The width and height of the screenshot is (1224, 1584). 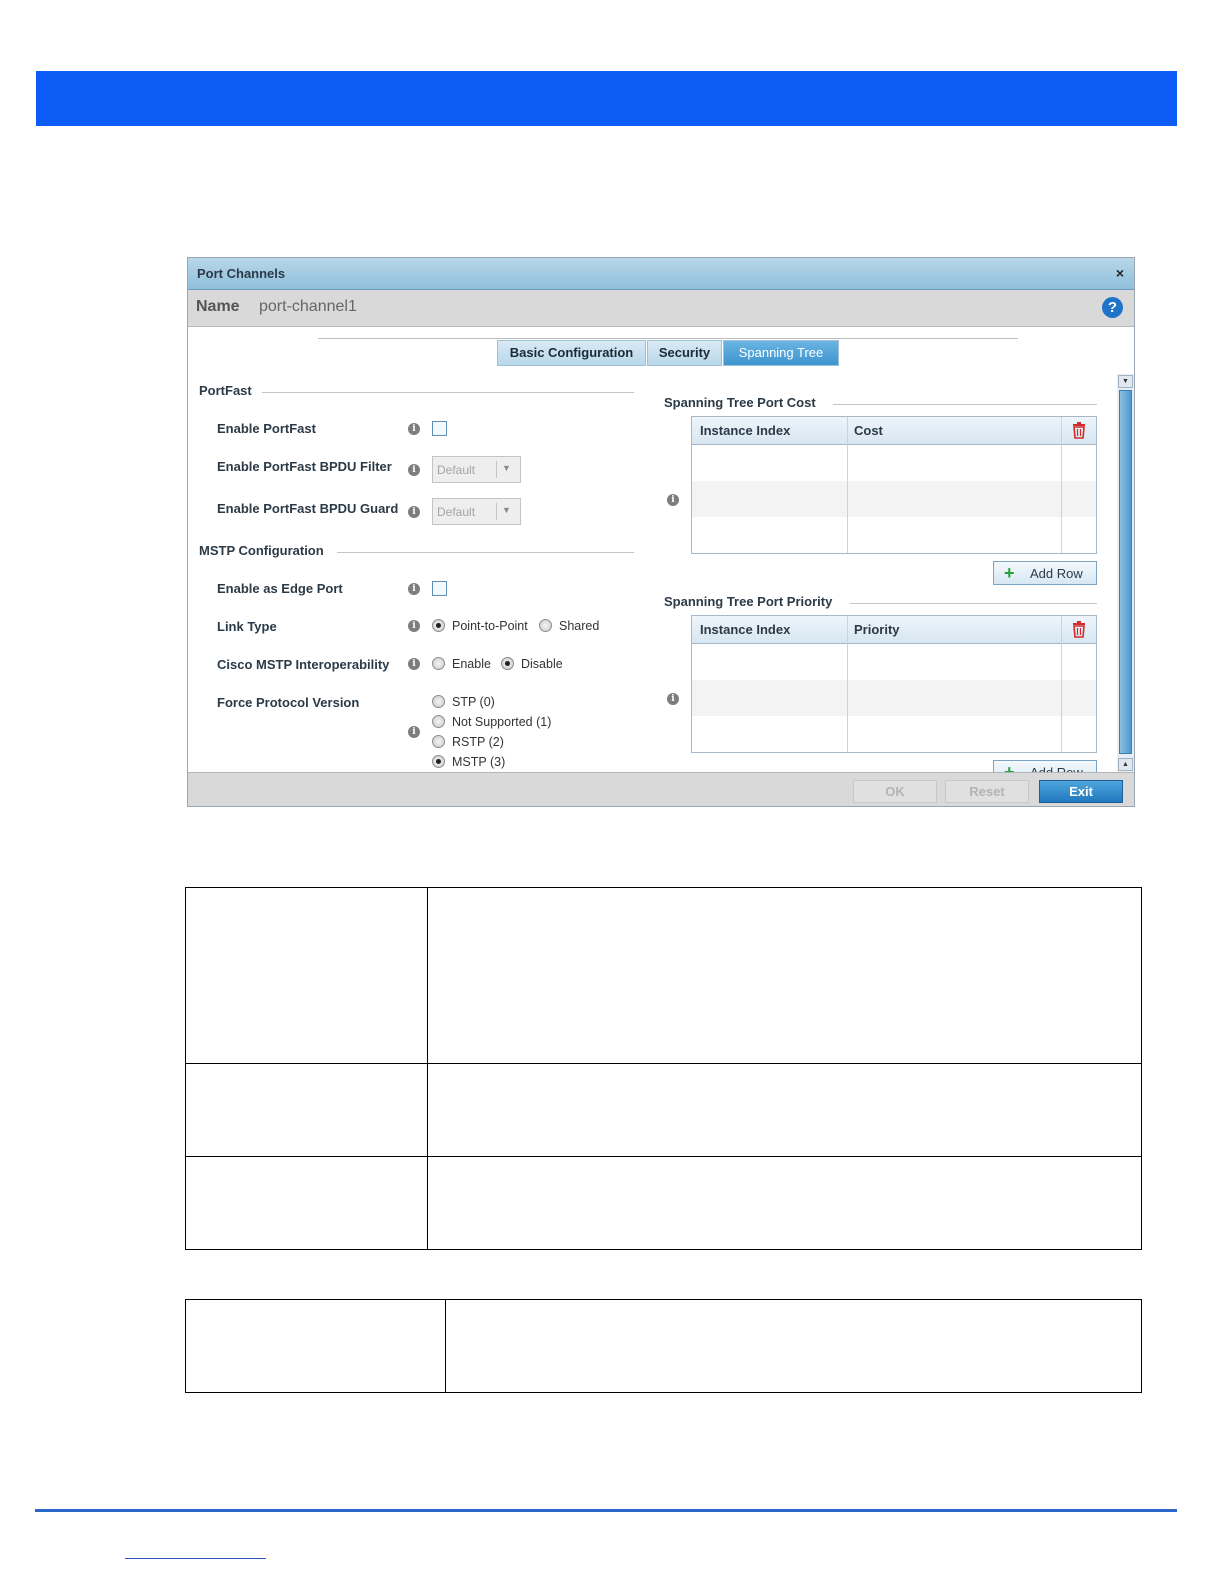 What do you see at coordinates (261, 550) in the screenshot?
I see `mstp-section-title: MSTP Configuration` at bounding box center [261, 550].